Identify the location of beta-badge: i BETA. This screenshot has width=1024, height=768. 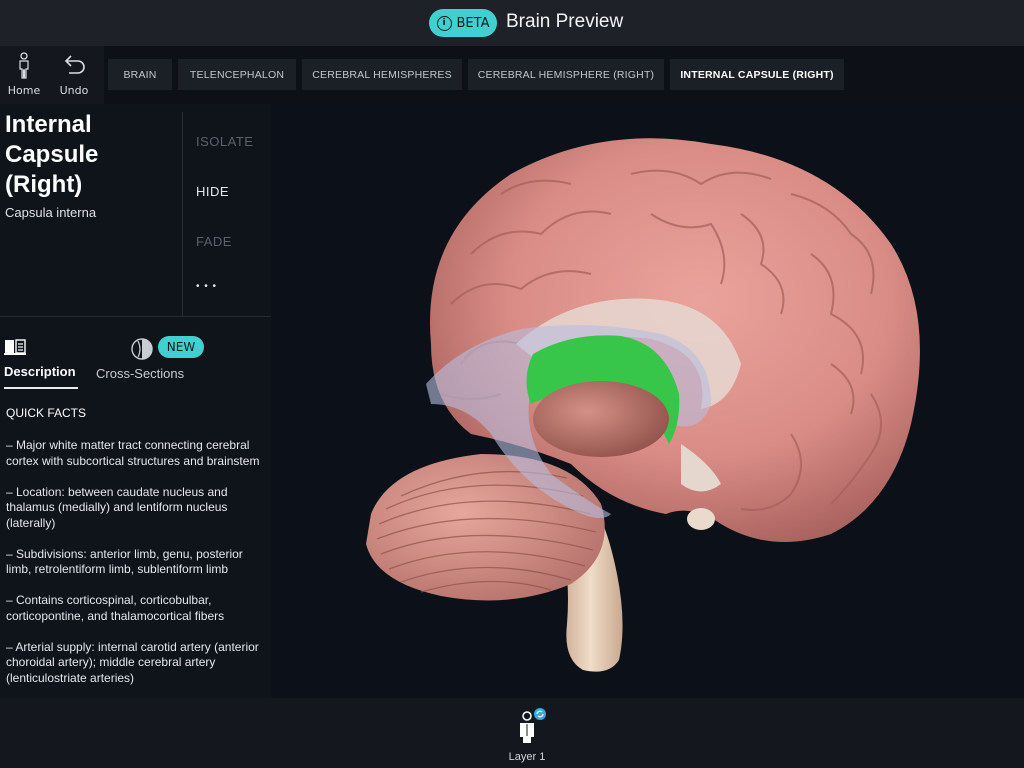
(463, 23).